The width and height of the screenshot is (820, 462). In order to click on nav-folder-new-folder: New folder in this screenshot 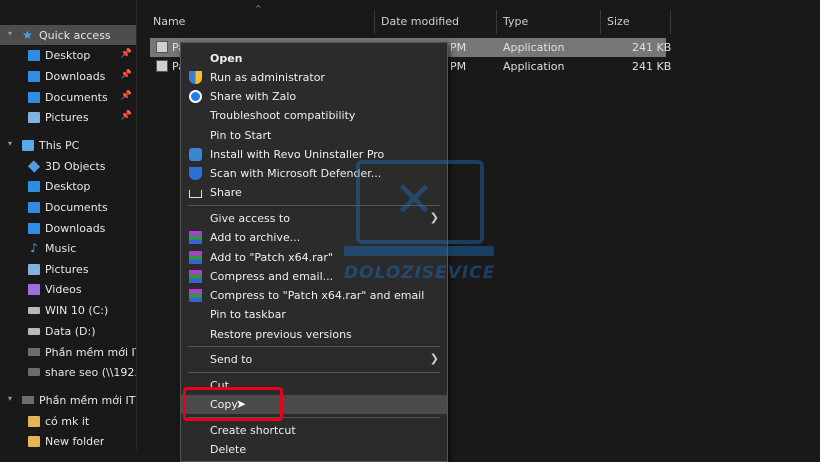, I will do `click(68, 440)`.